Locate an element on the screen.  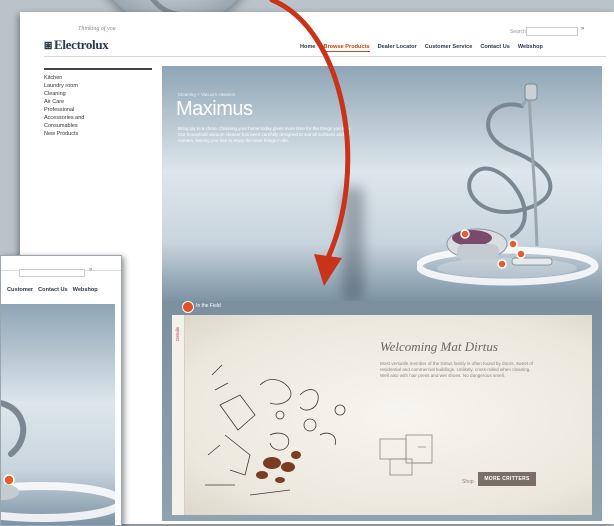
zoomed-window-inset: » Customer Contact Us Webshop is located at coordinates (61, 390).